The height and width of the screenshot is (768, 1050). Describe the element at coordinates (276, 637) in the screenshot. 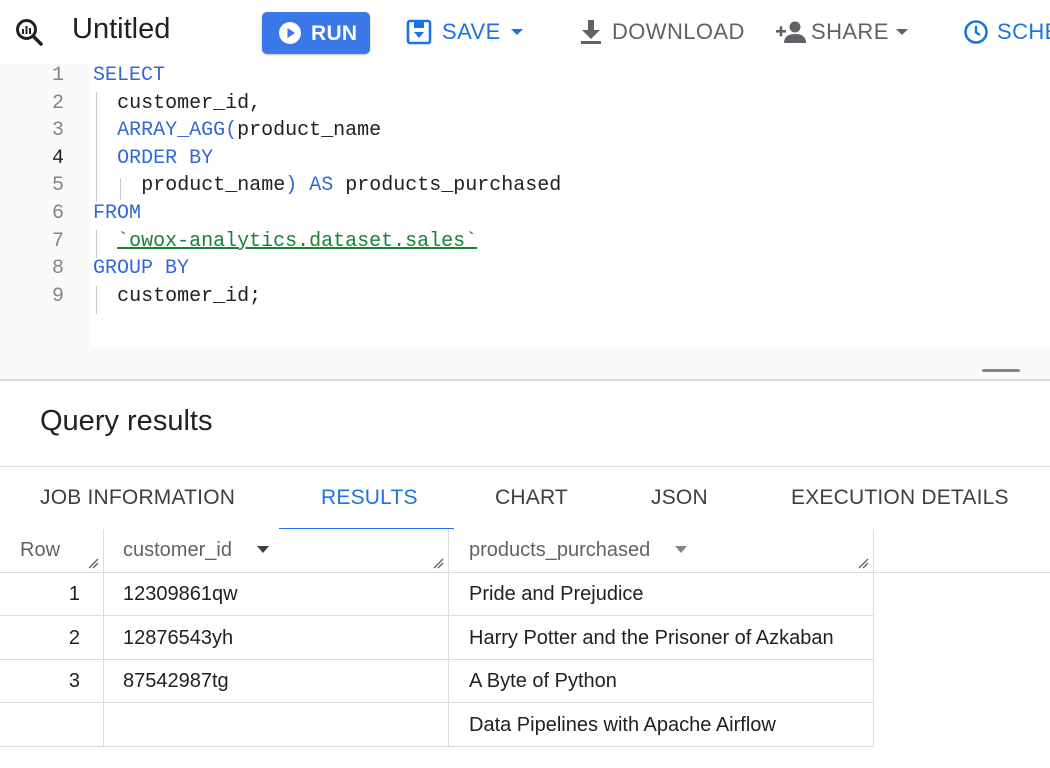

I see `customer-id-cell: 12876543yh` at that location.